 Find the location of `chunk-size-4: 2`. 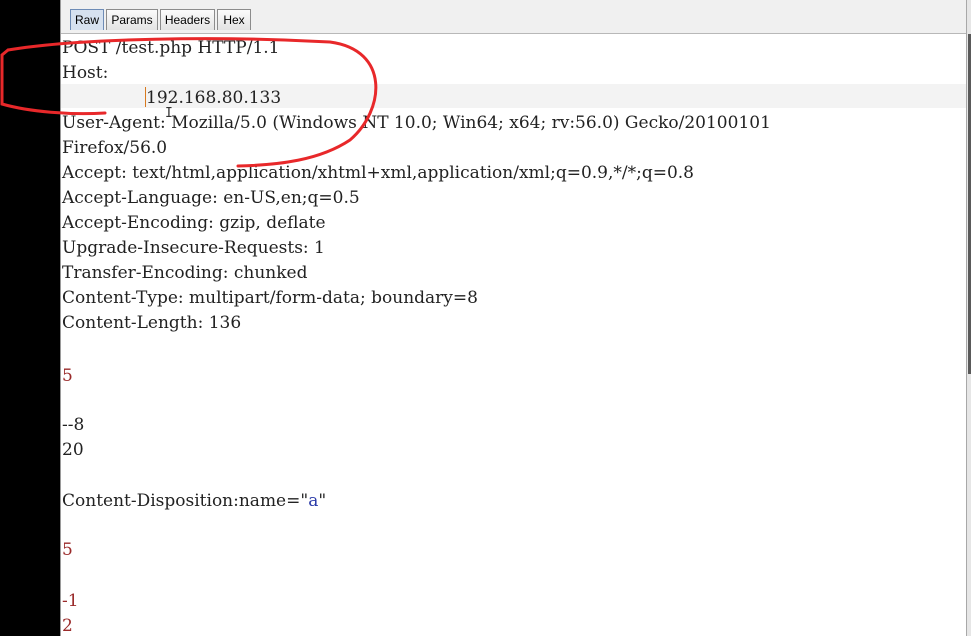

chunk-size-4: 2 is located at coordinates (67, 626).